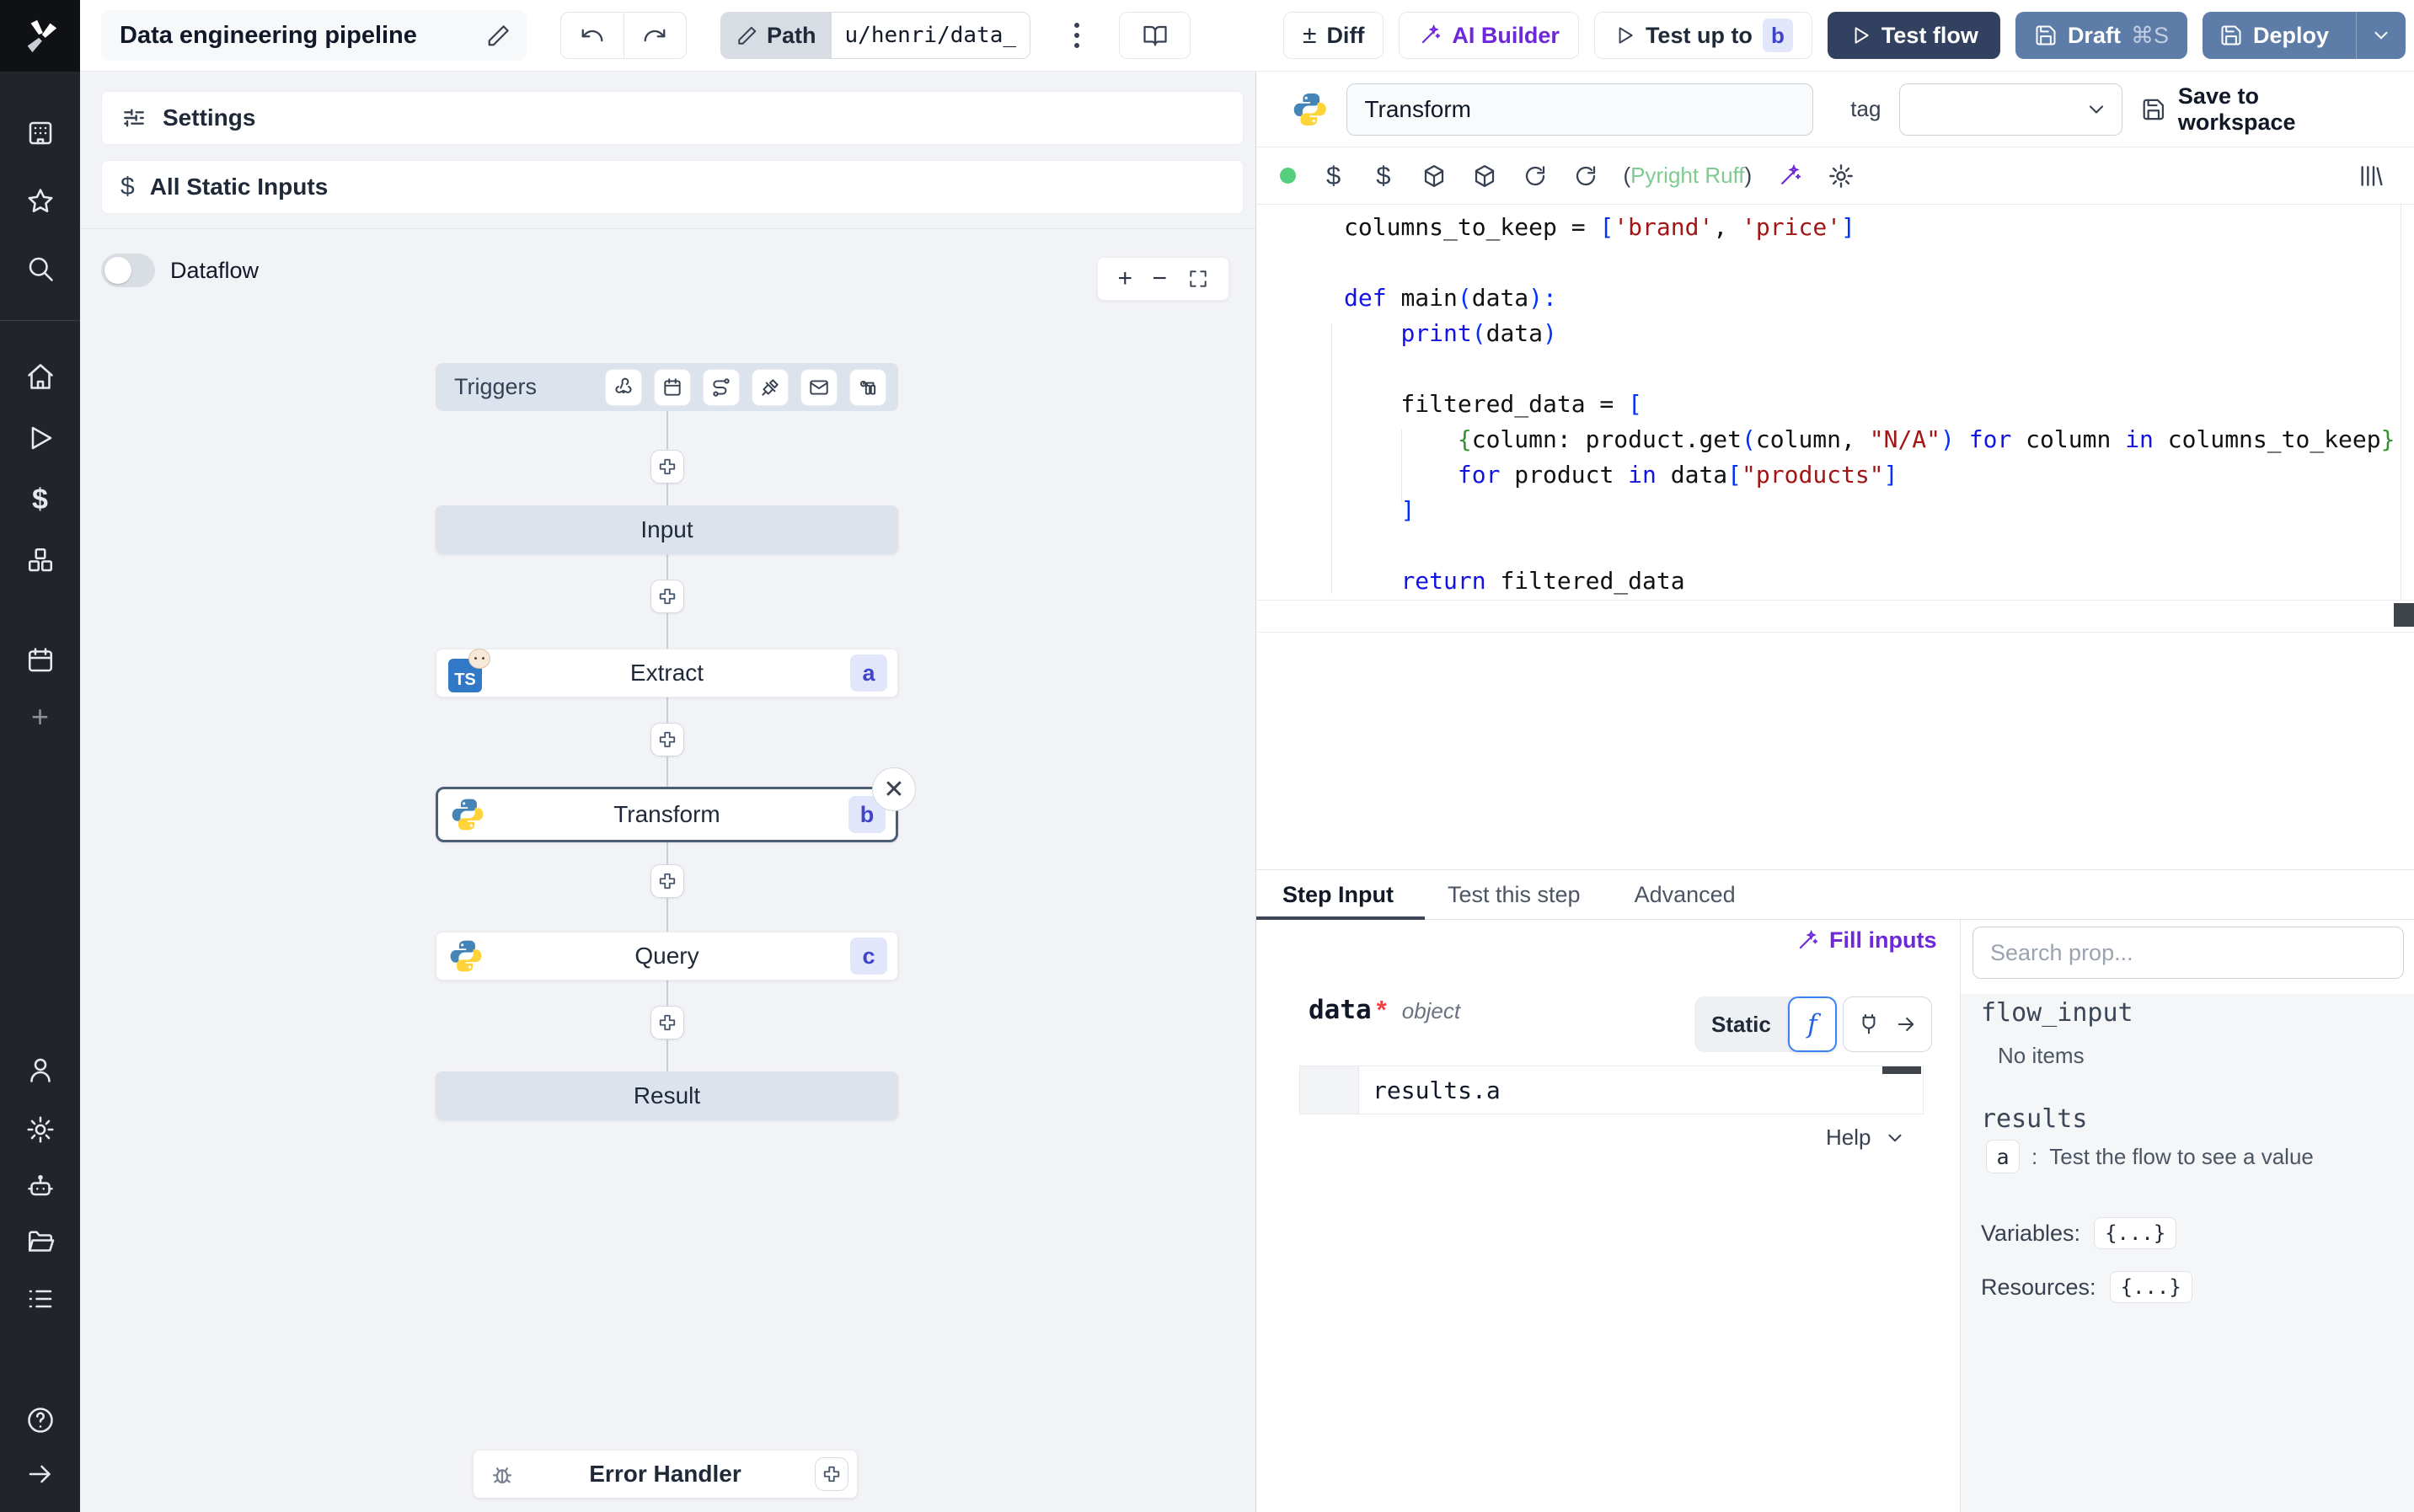 This screenshot has height=1512, width=2414. What do you see at coordinates (1333, 176) in the screenshot?
I see `add-variable-button: $` at bounding box center [1333, 176].